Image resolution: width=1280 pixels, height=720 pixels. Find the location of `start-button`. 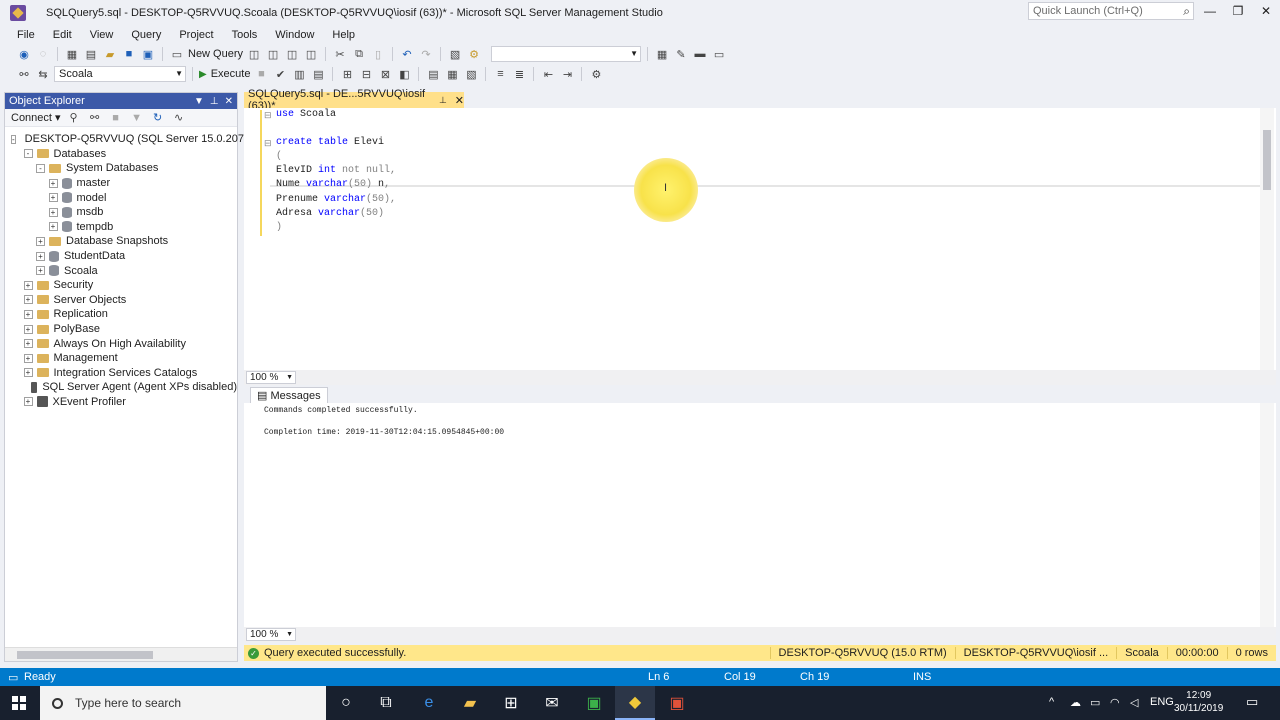

start-button is located at coordinates (19, 703).